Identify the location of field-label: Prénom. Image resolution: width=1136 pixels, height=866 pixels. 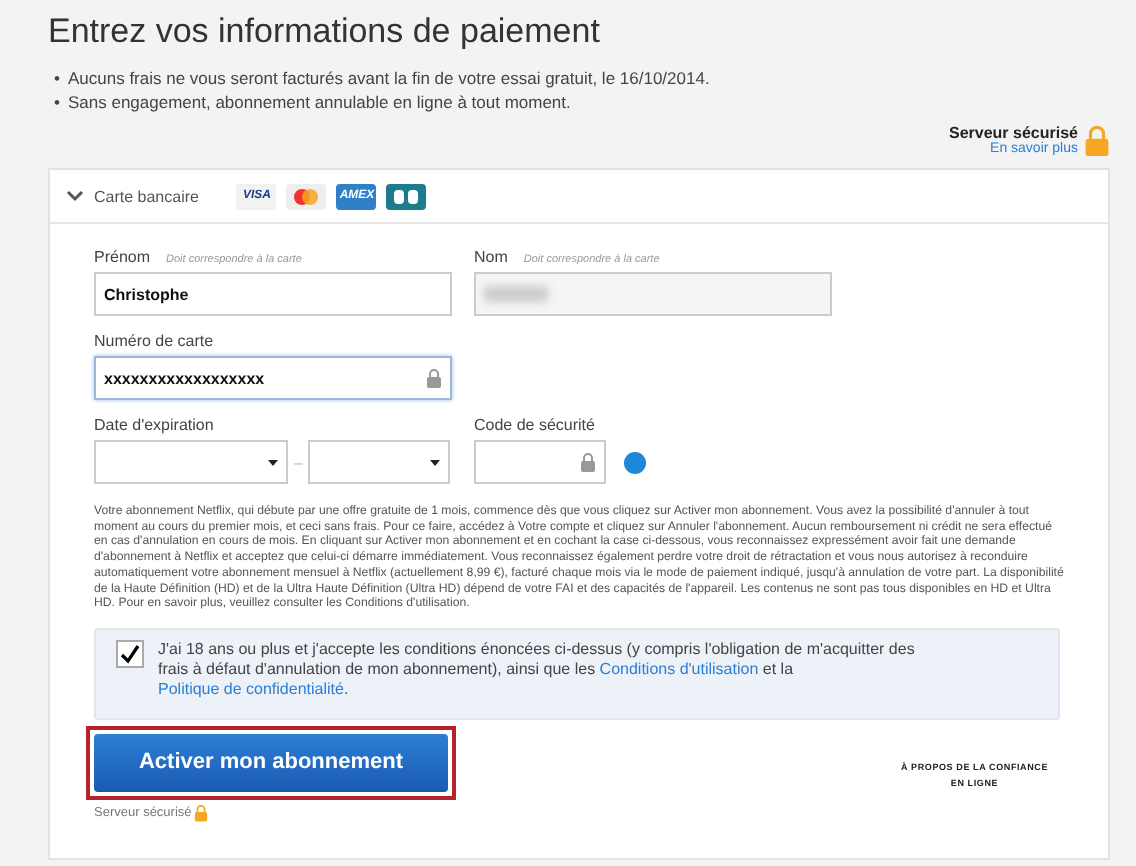
(122, 257).